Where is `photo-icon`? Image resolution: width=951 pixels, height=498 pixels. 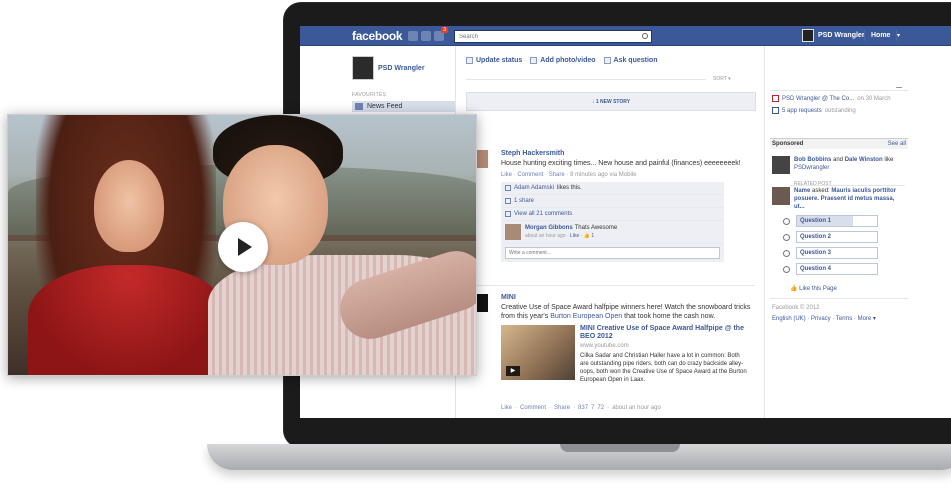 photo-icon is located at coordinates (534, 60).